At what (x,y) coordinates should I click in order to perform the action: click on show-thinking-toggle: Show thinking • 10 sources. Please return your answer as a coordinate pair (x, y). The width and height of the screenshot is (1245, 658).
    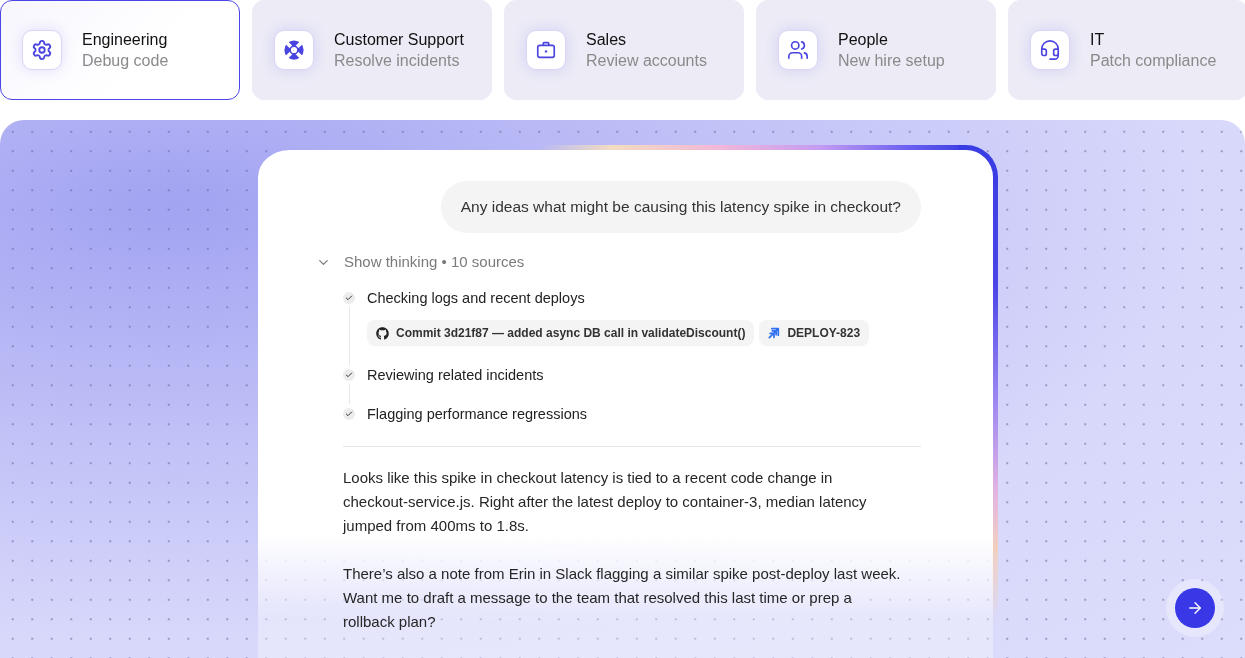
    Looking at the image, I should click on (420, 262).